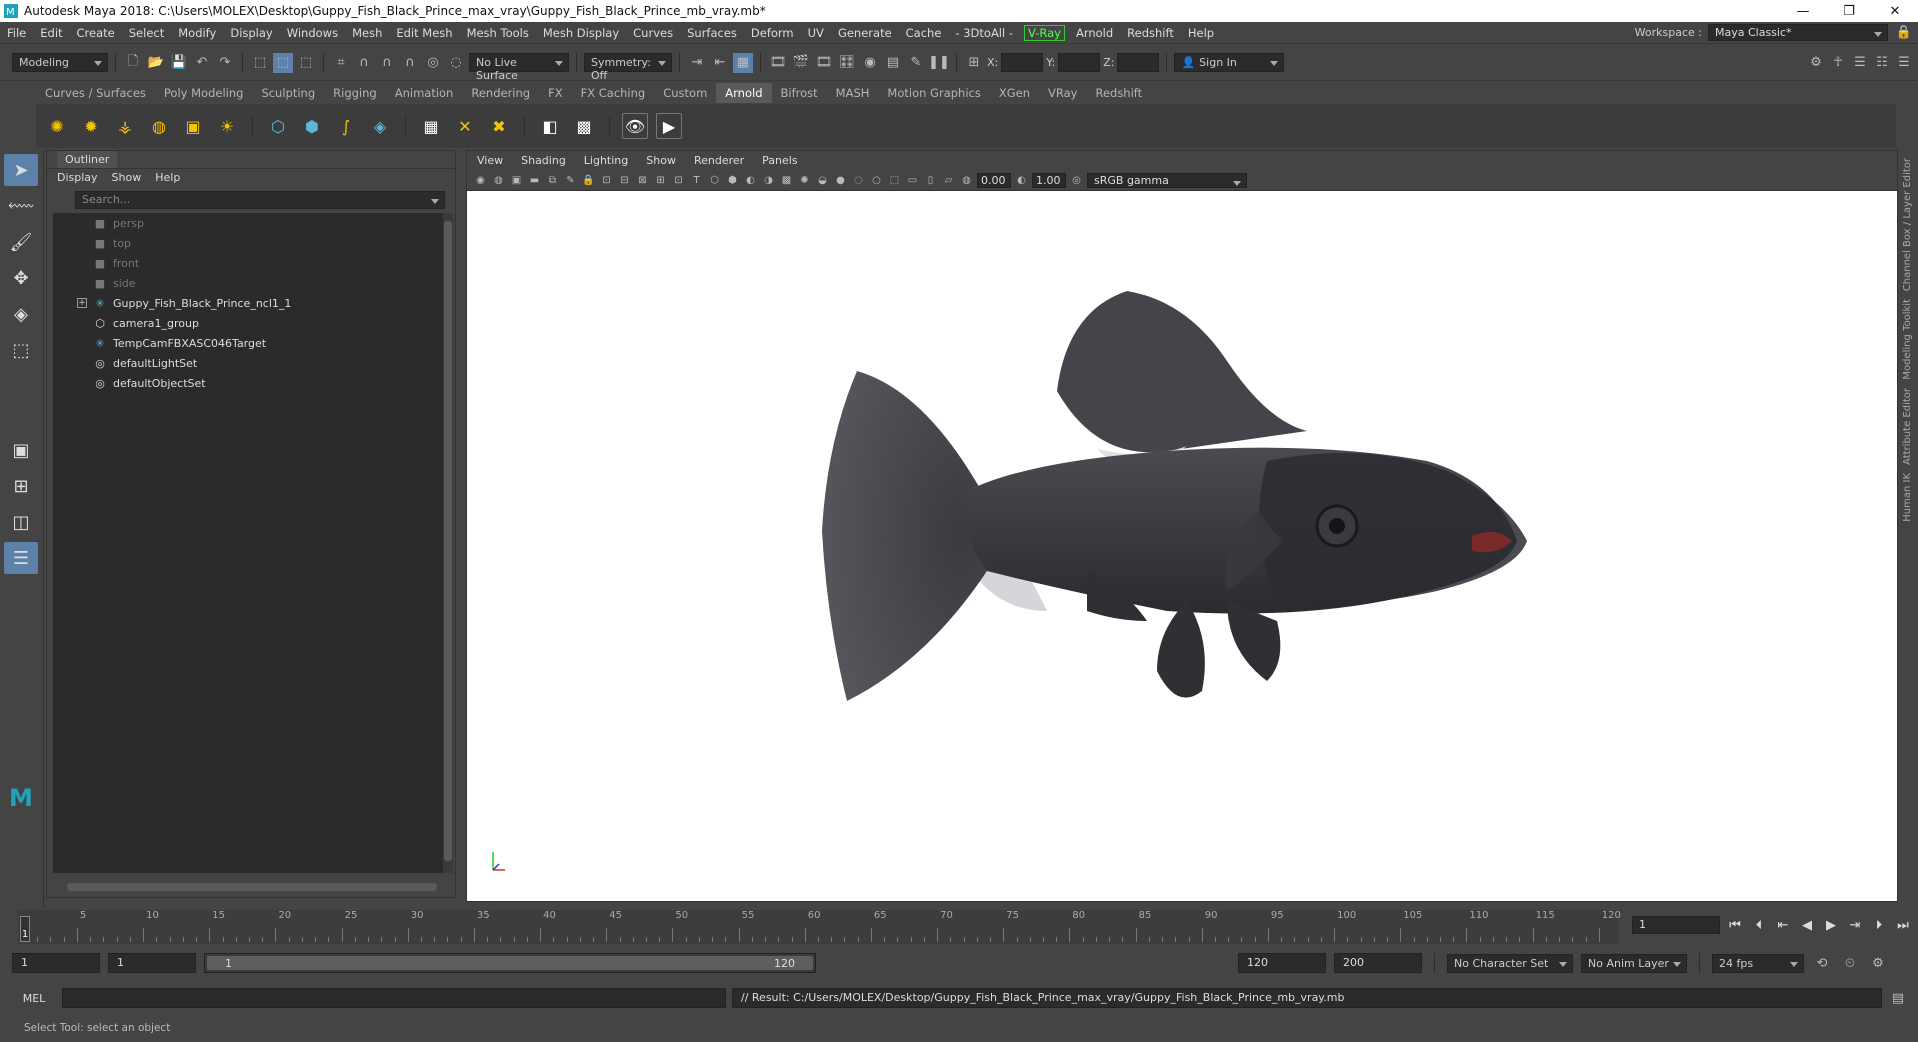 This screenshot has width=1918, height=1042. What do you see at coordinates (57, 126) in the screenshot?
I see `area-light-icon: ✺` at bounding box center [57, 126].